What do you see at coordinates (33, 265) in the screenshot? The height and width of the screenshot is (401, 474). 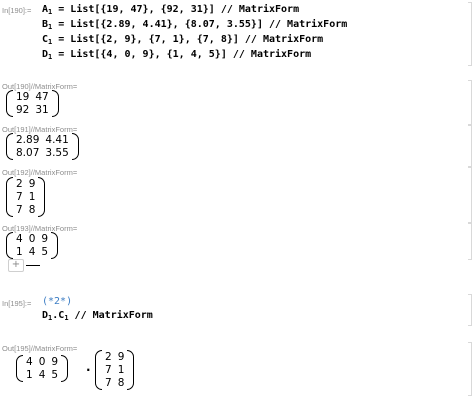 I see `cell-insertion-line` at bounding box center [33, 265].